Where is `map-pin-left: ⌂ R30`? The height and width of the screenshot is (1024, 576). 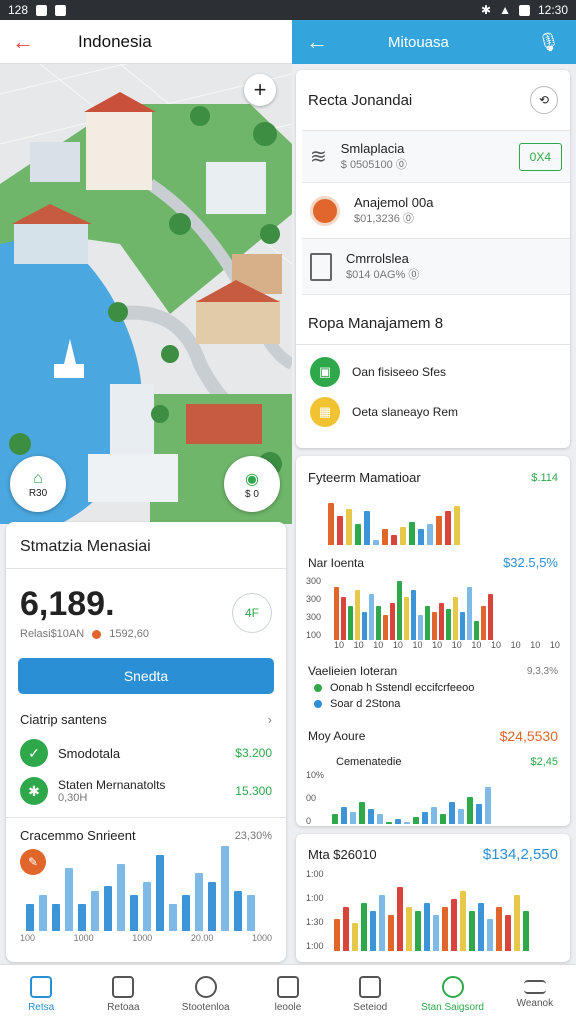 map-pin-left: ⌂ R30 is located at coordinates (38, 484).